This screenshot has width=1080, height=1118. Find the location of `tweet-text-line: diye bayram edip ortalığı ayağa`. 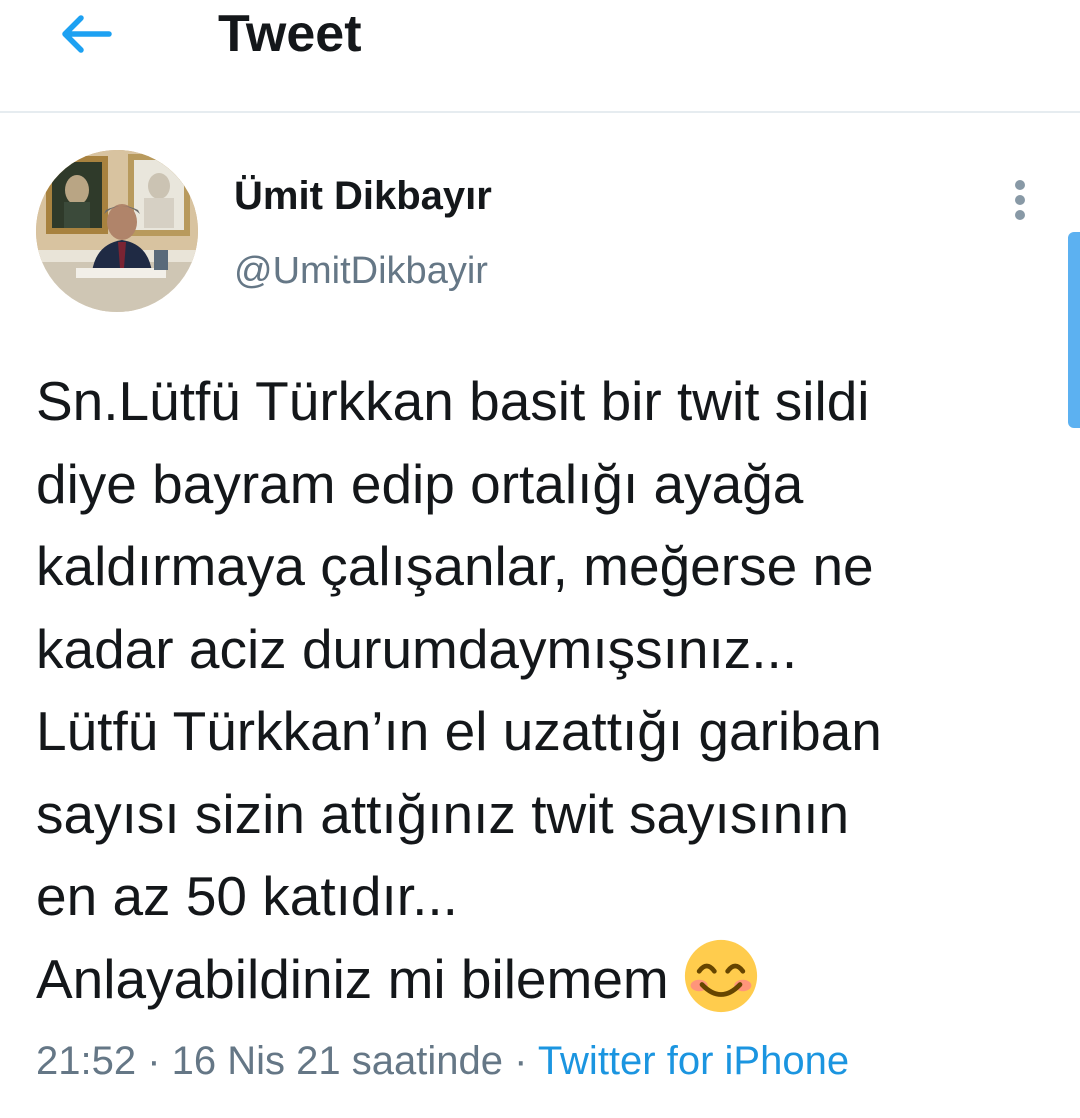

tweet-text-line: diye bayram edip ortalığı ayağa is located at coordinates (420, 483).